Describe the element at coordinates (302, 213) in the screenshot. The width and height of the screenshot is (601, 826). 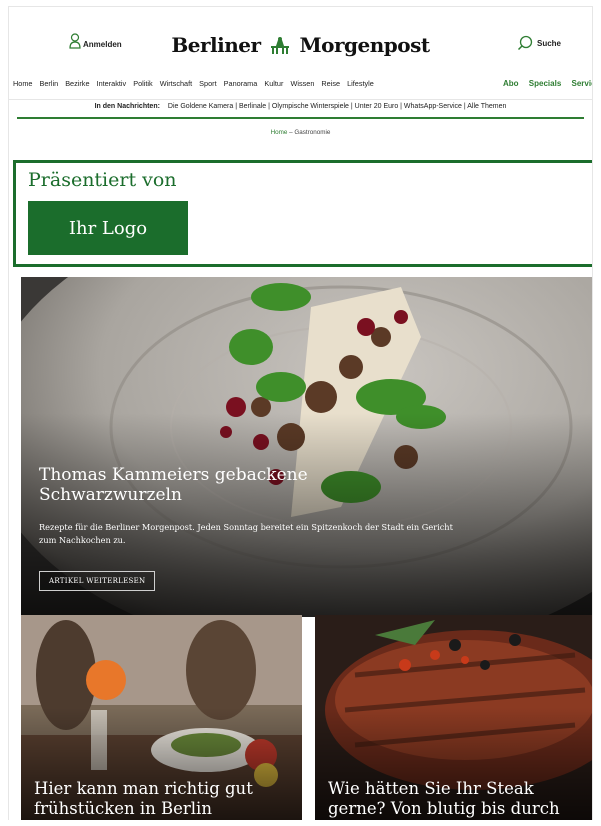
I see `sponsor-box: Präsentiert von Ihr Logo` at that location.